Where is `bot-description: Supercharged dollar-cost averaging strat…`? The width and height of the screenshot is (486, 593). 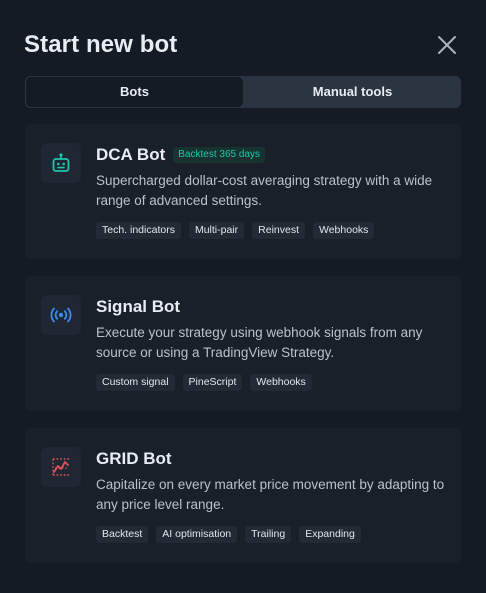 bot-description: Supercharged dollar-cost averaging strat… is located at coordinates (264, 190).